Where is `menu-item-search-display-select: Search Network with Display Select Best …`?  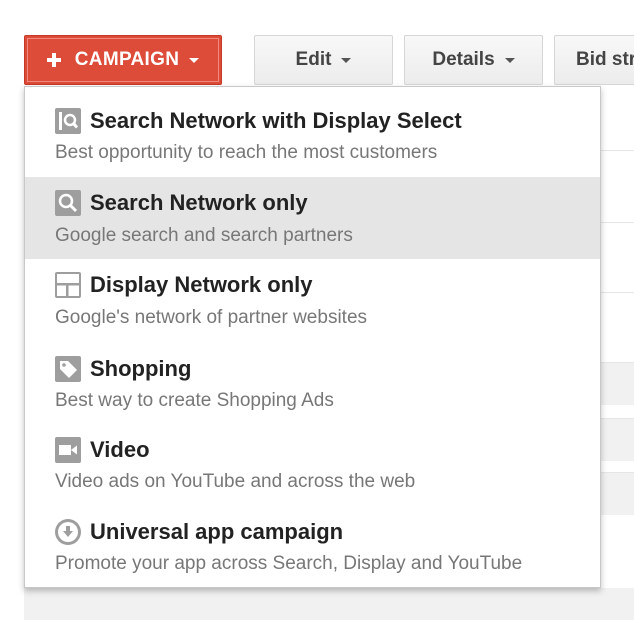 menu-item-search-display-select: Search Network with Display Select Best … is located at coordinates (312, 128).